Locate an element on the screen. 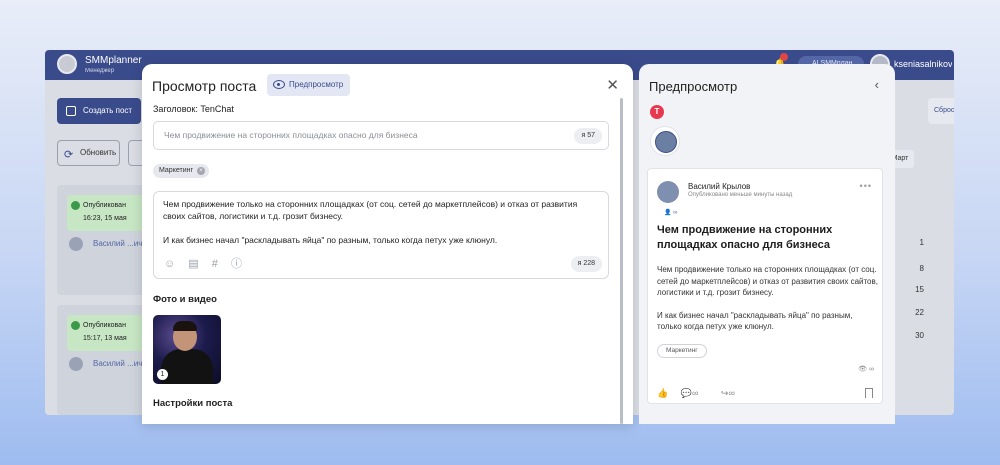 The image size is (1000, 465). settings-section-title: Настройки поста is located at coordinates (193, 403).